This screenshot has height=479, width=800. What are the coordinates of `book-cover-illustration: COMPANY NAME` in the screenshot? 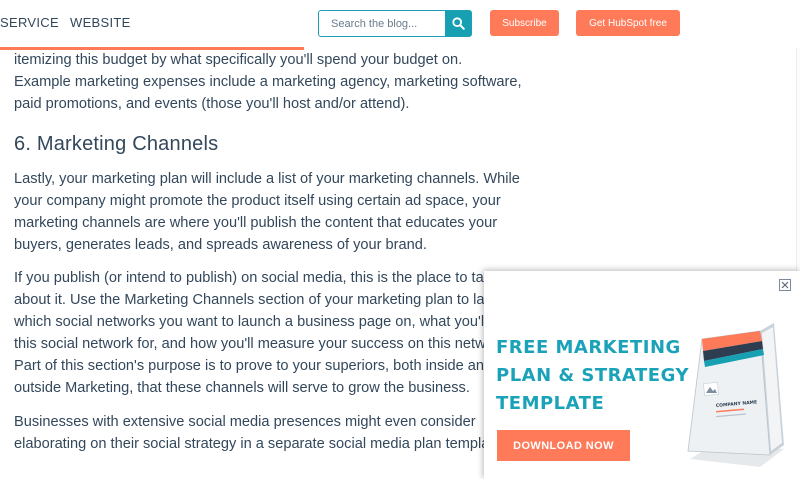 It's located at (735, 395).